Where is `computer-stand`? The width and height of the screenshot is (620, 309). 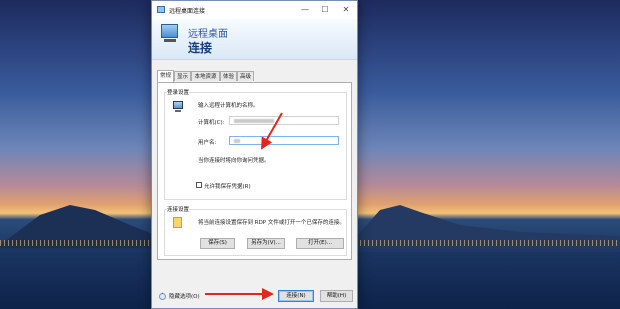 computer-stand is located at coordinates (178, 111).